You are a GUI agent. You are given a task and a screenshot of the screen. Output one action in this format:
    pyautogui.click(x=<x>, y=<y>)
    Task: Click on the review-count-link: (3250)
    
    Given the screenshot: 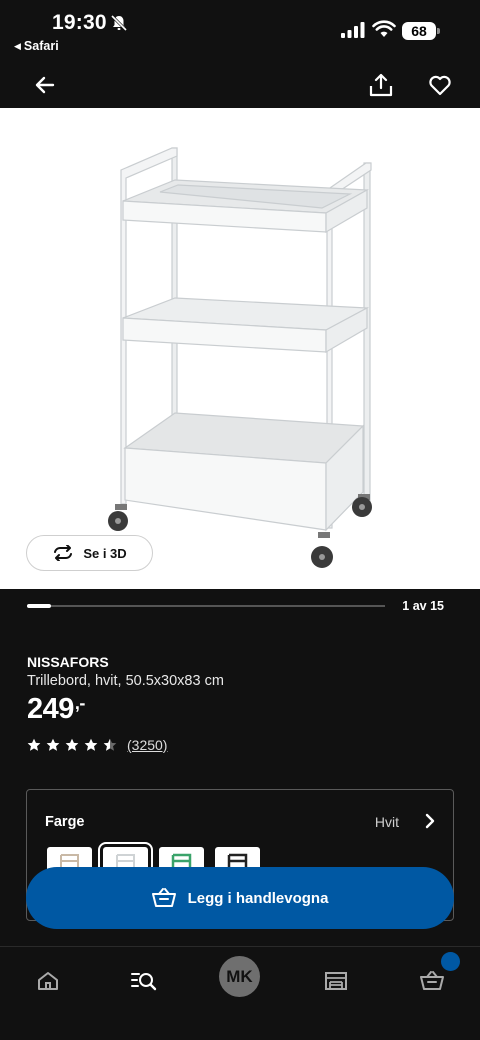 What is the action you would take?
    pyautogui.click(x=147, y=745)
    